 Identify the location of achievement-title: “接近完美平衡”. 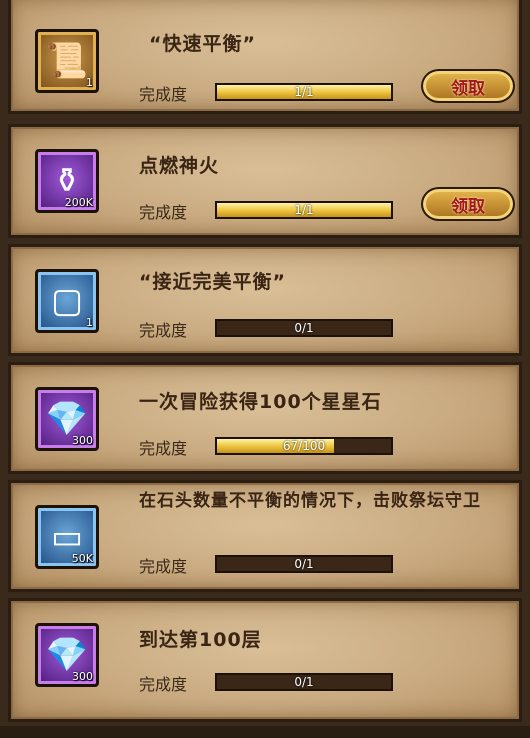
(212, 282).